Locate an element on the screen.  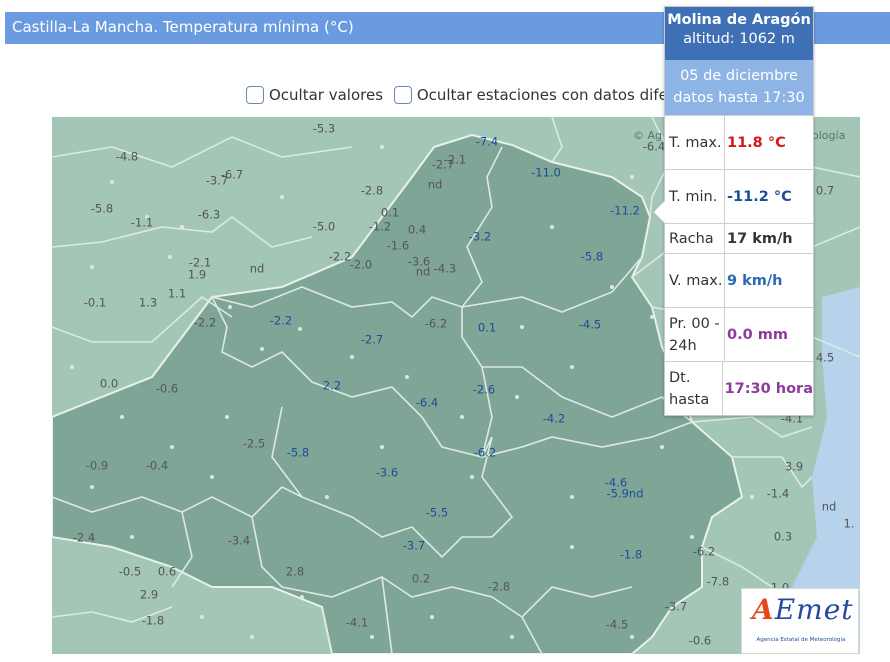
station-value: 0.4 is located at coordinates (417, 230).